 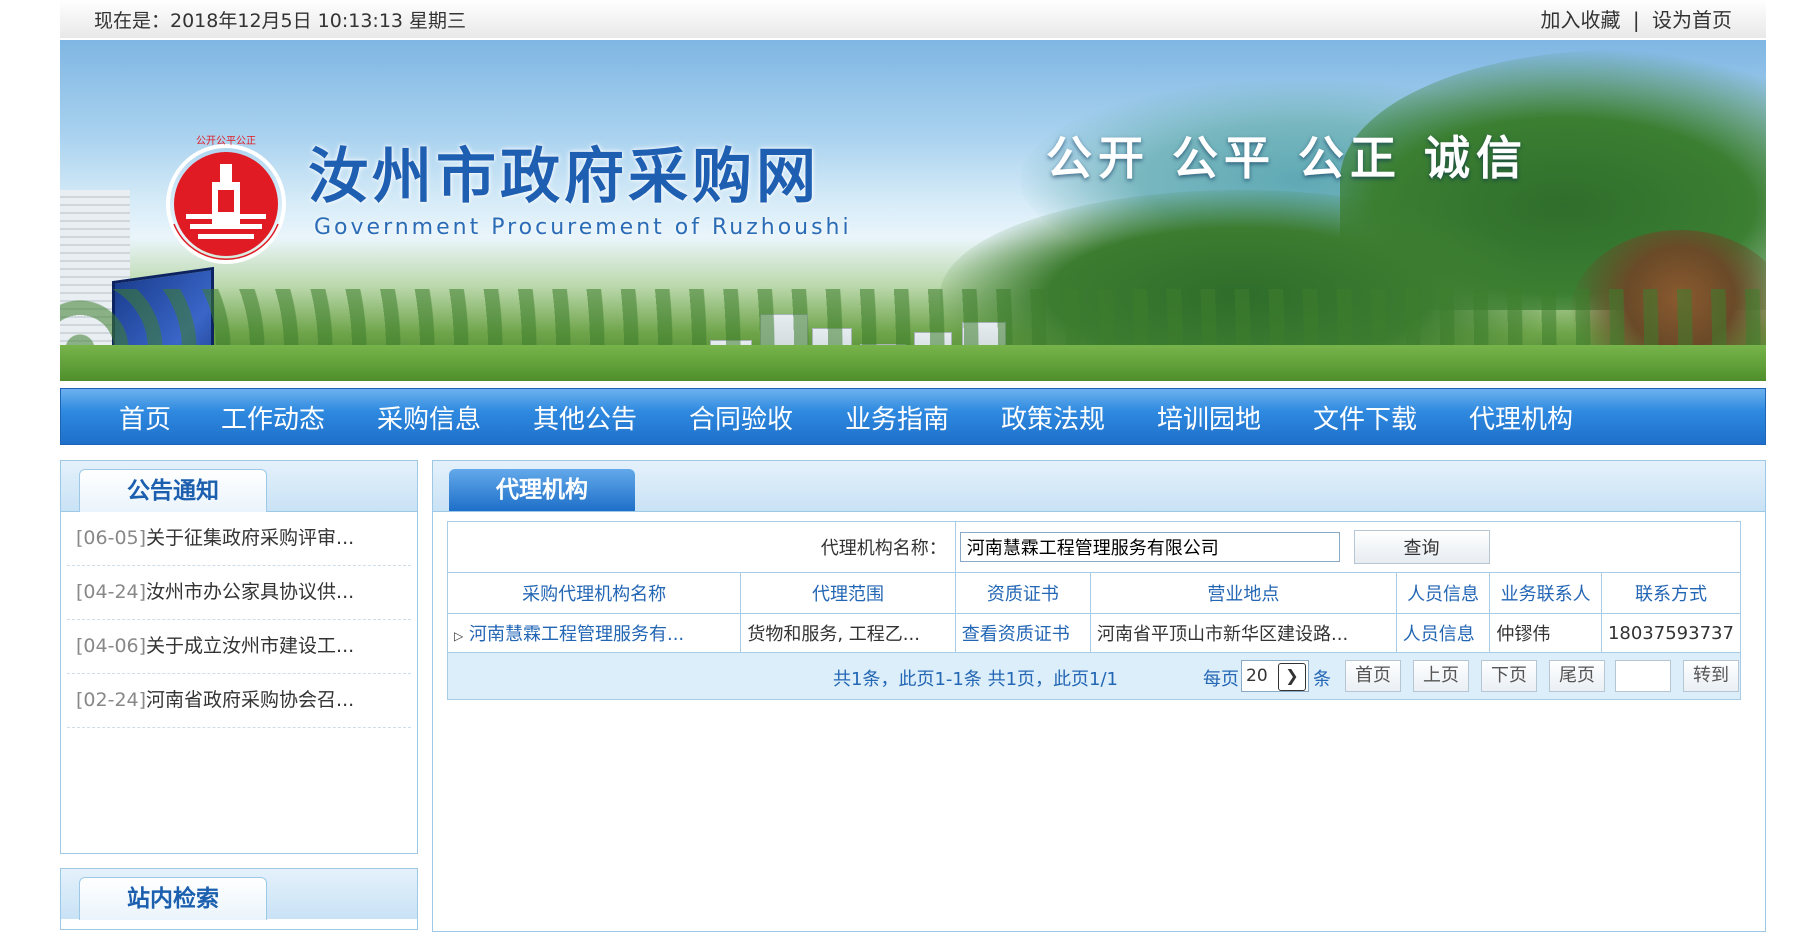 I want to click on nav-business-guide: 业务指南, so click(x=897, y=417).